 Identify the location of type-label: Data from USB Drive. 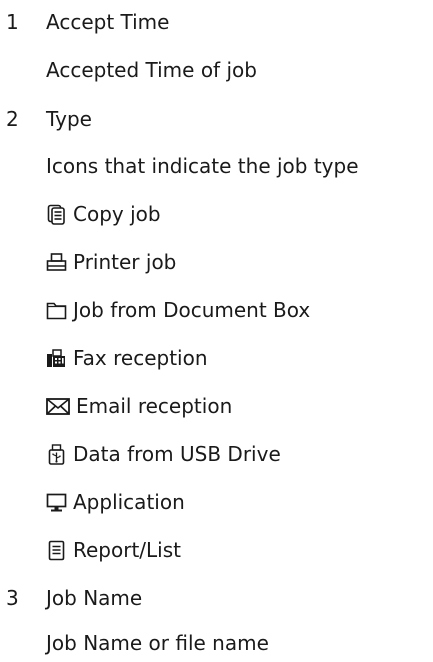
(177, 454).